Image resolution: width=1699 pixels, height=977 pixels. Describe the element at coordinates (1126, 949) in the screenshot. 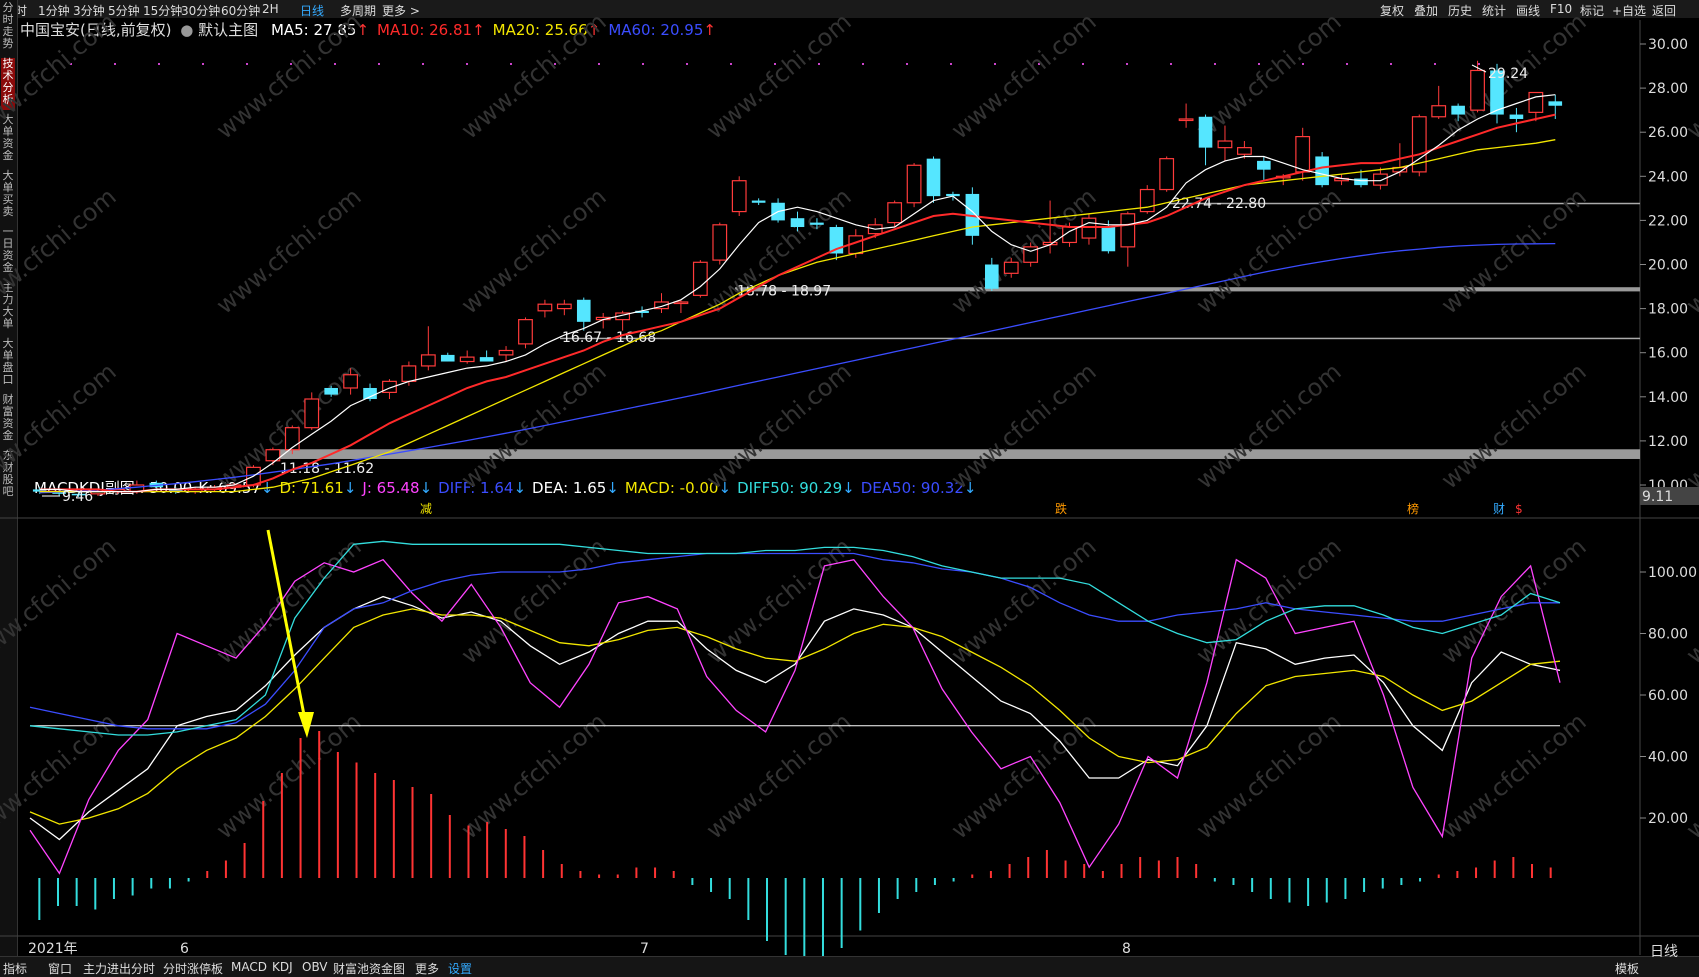

I see `x-tick-label: 8` at that location.